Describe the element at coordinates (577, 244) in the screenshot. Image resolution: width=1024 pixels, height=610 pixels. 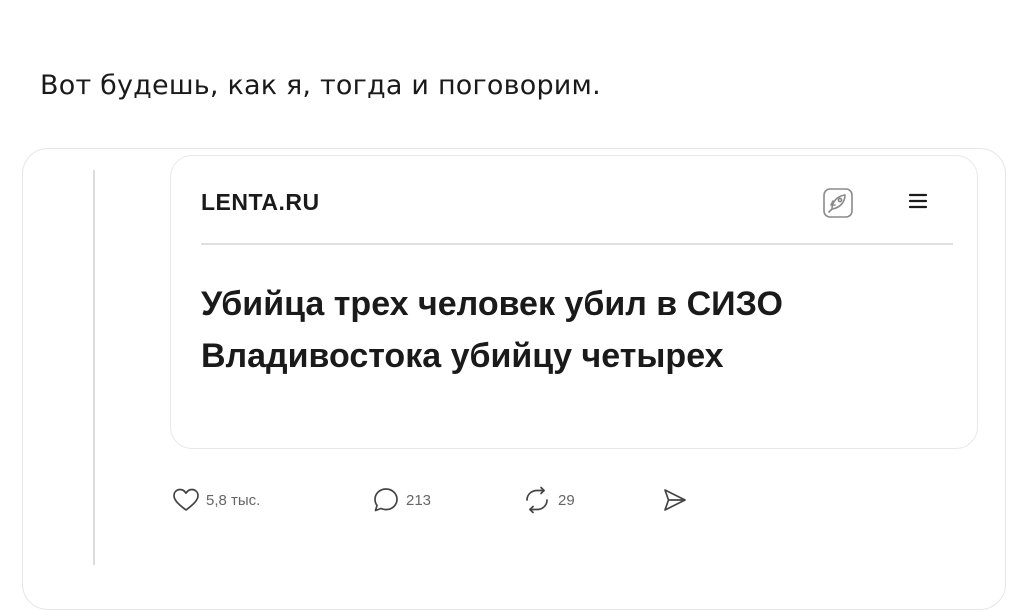
I see `preview-divider` at that location.